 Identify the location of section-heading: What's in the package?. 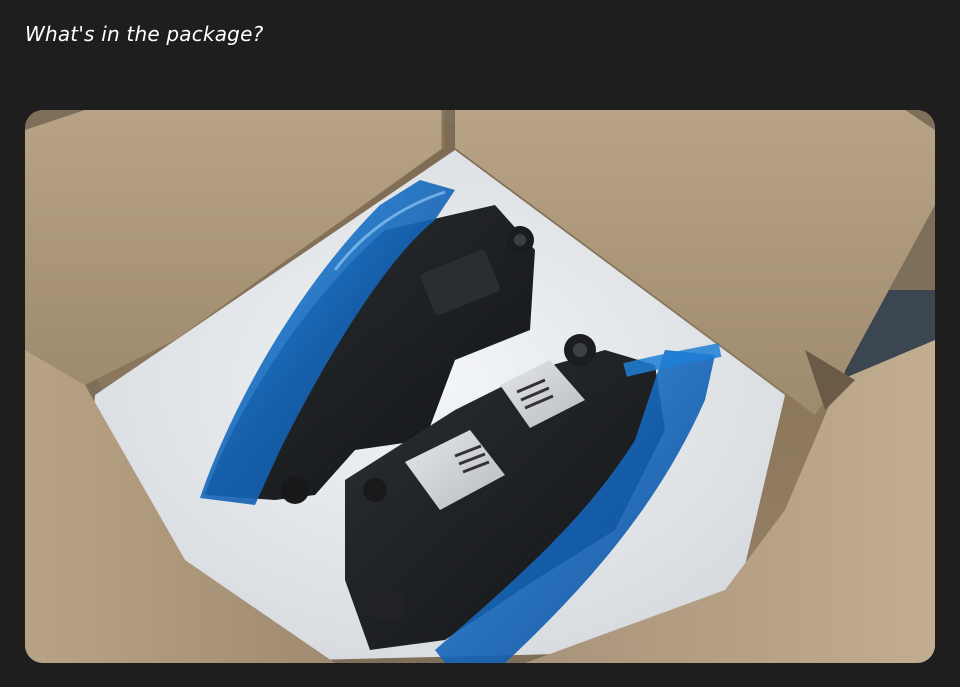
(144, 34).